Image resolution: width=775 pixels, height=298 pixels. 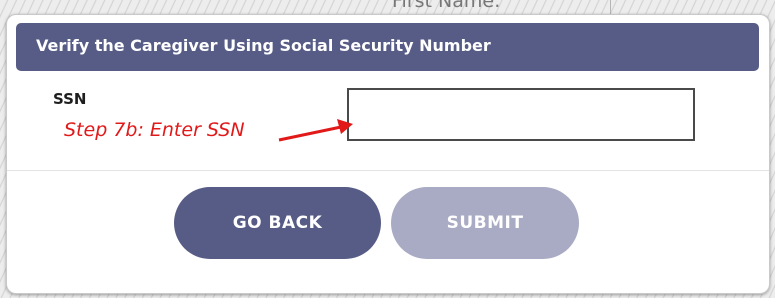 What do you see at coordinates (70, 99) in the screenshot?
I see `ssn-label: SSN` at bounding box center [70, 99].